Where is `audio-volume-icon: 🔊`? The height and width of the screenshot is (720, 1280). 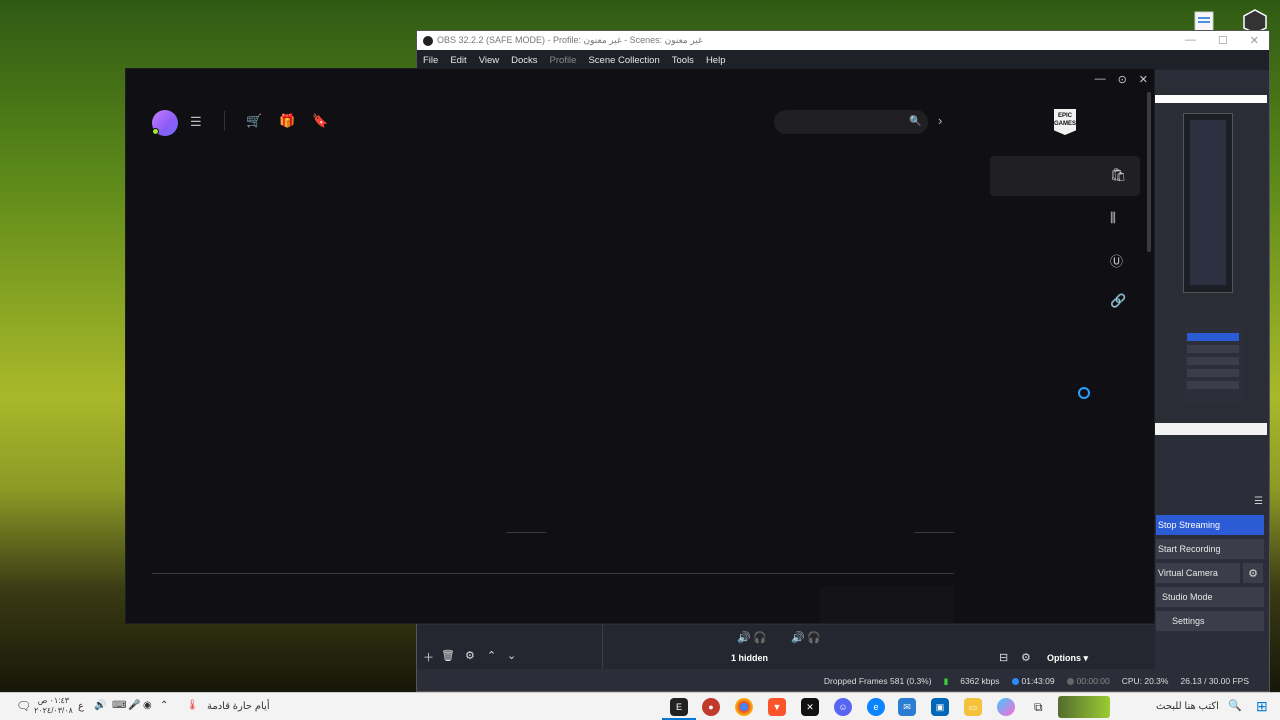
audio-volume-icon: 🔊 is located at coordinates (744, 637).